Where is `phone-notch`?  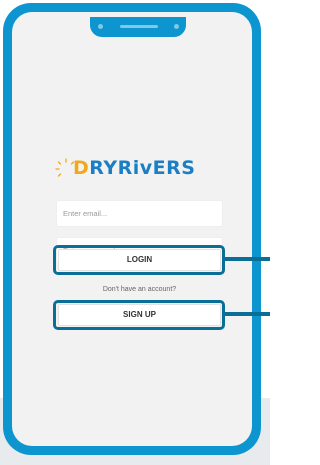 phone-notch is located at coordinates (138, 27).